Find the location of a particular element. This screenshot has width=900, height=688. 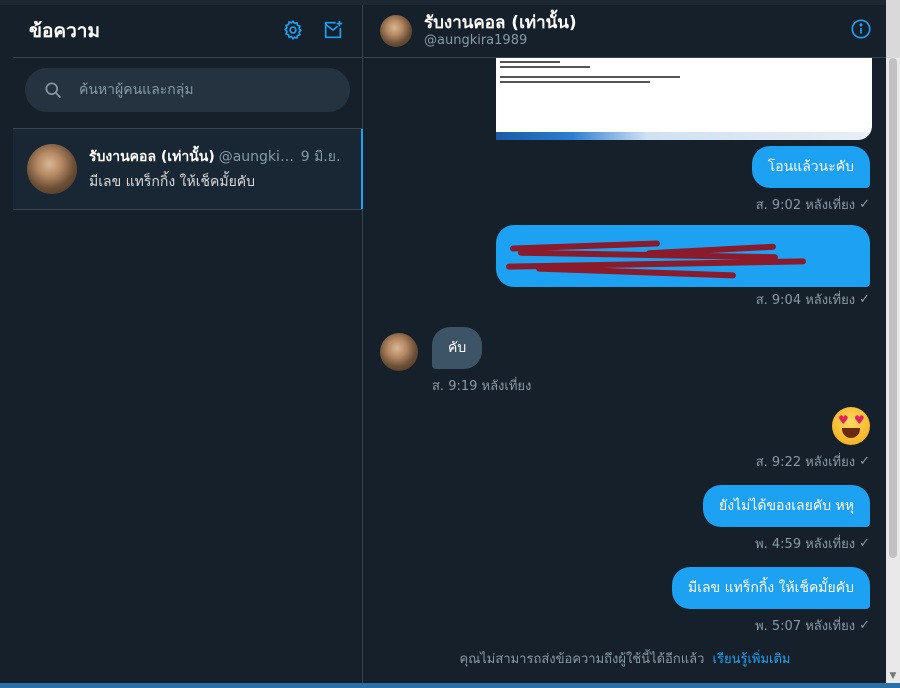

search-input is located at coordinates (205, 90).